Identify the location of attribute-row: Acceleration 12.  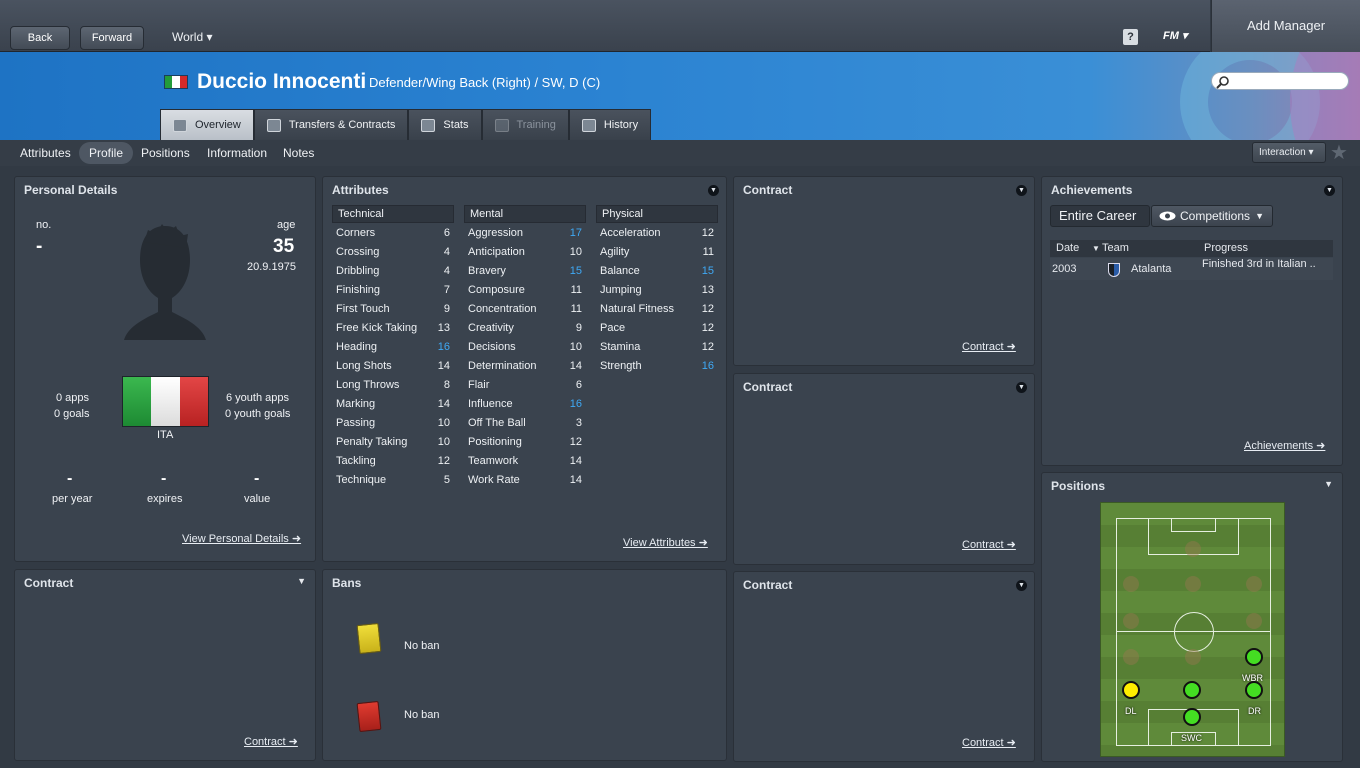
(657, 232).